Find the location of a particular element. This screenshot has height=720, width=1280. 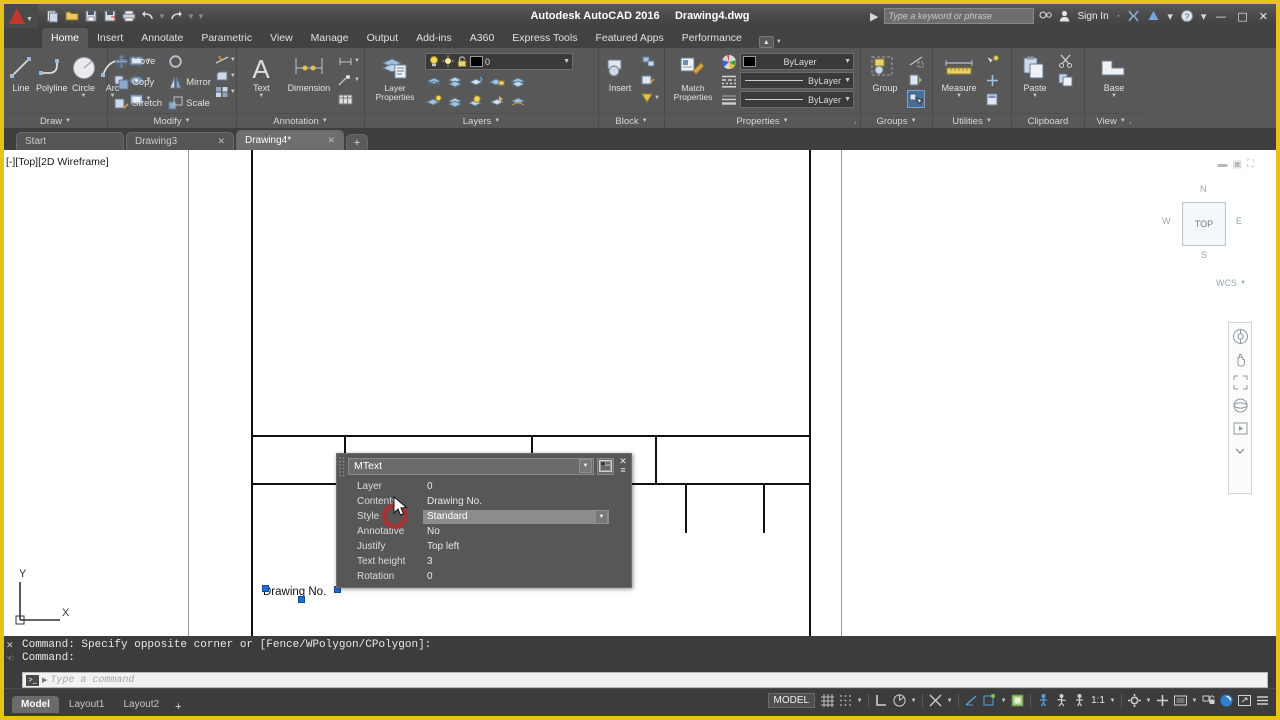

viewcube-east-label: E is located at coordinates (1239, 221).